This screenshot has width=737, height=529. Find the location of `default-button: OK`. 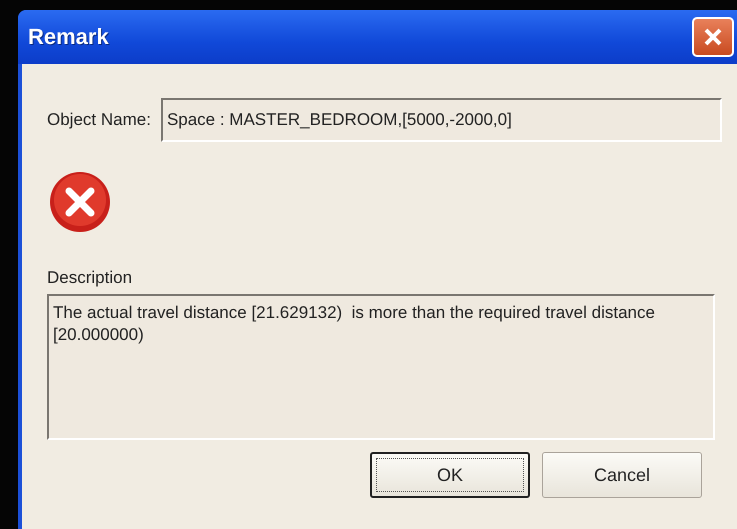

default-button: OK is located at coordinates (450, 475).